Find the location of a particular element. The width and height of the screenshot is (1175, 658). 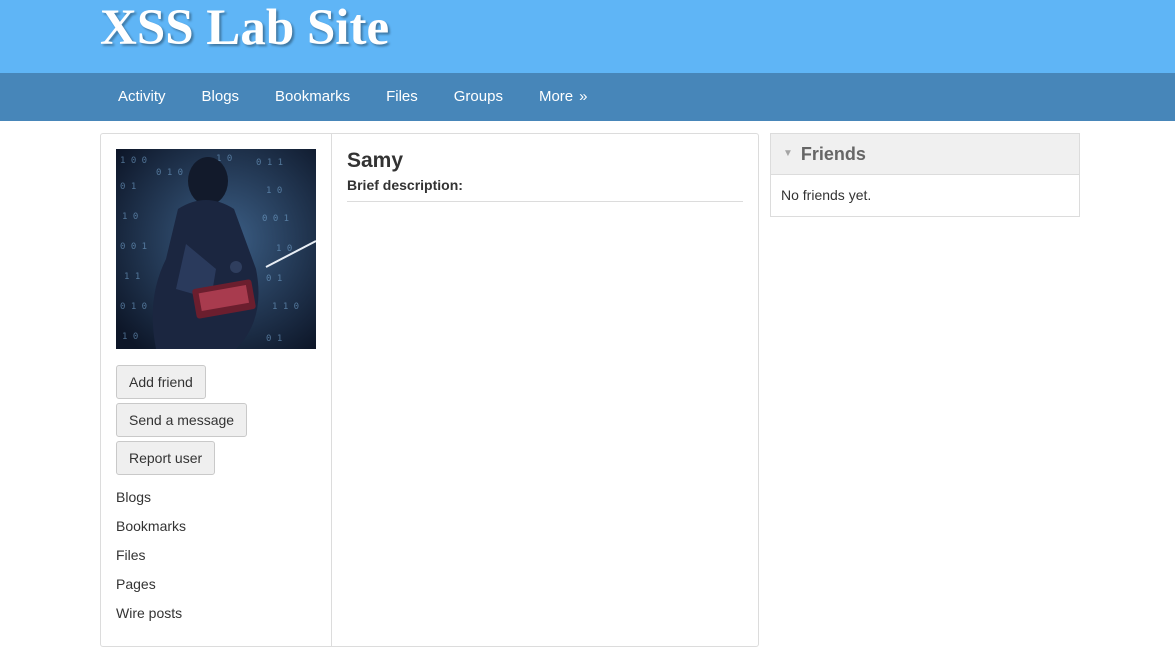

svg-text: 1 0 0 is located at coordinates (133, 161).